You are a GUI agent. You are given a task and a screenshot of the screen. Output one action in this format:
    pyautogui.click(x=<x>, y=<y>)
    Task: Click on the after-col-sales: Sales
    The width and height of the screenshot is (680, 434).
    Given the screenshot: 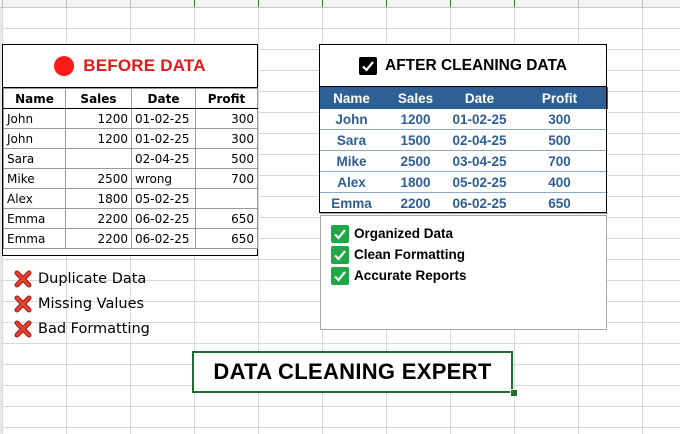 What is the action you would take?
    pyautogui.click(x=415, y=98)
    